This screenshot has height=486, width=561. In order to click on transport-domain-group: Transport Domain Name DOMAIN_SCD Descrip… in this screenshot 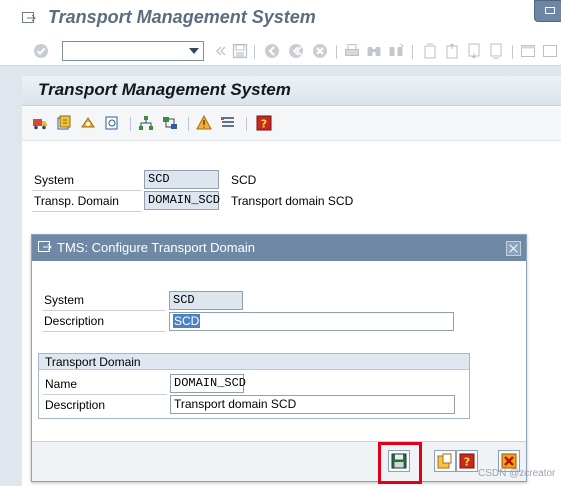, I will do `click(254, 386)`.